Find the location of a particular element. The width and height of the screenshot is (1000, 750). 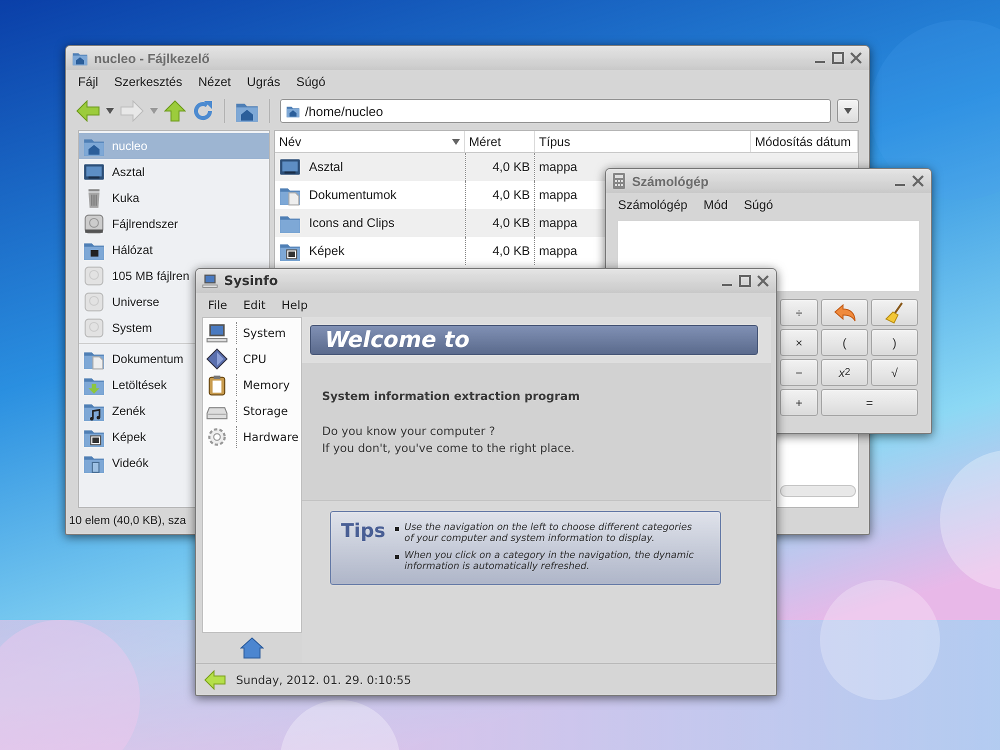

tips-title: Tips is located at coordinates (363, 532).